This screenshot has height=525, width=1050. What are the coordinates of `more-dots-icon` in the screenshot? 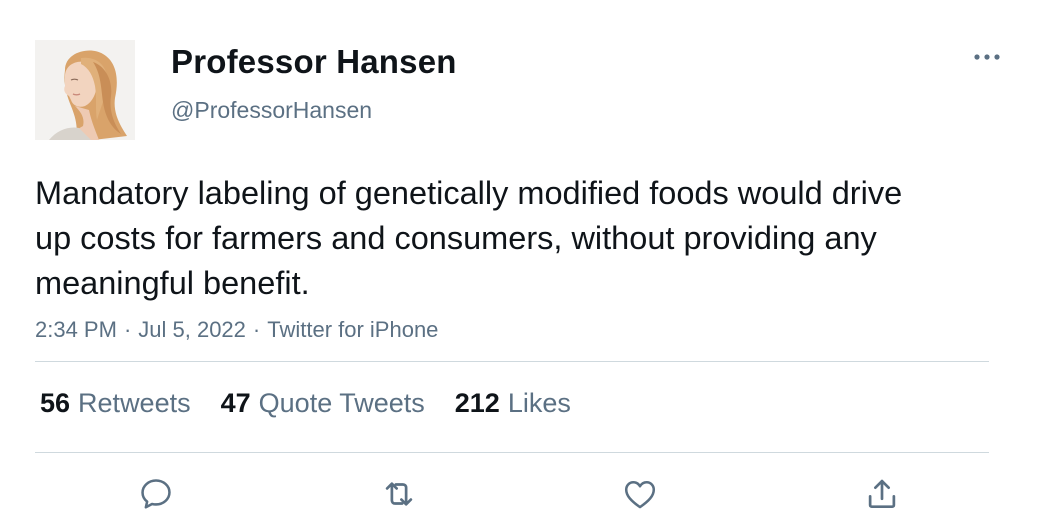 It's located at (987, 57).